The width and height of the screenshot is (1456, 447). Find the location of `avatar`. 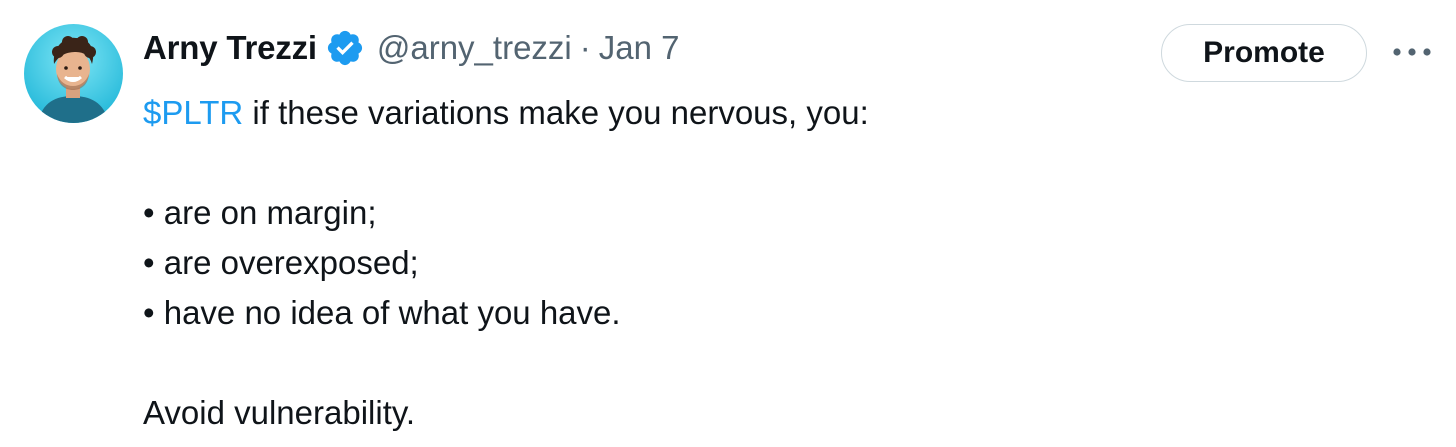

avatar is located at coordinates (73, 73).